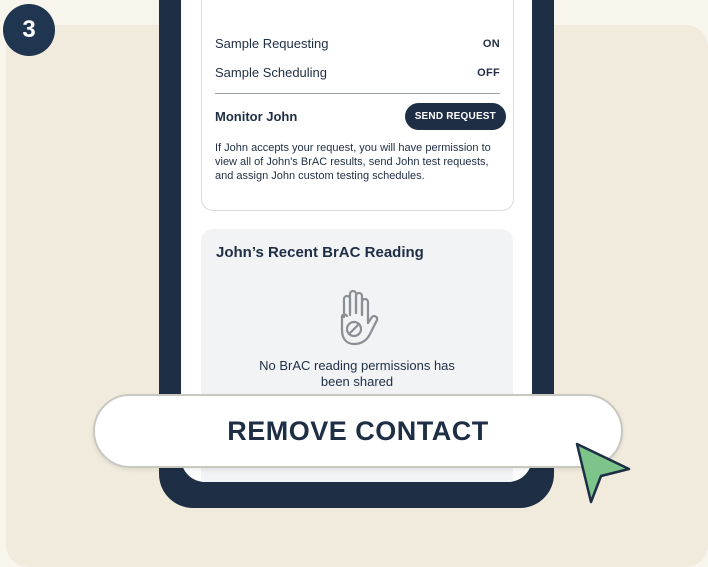  What do you see at coordinates (320, 252) in the screenshot?
I see `reading-title: John’s Recent BrAC Reading` at bounding box center [320, 252].